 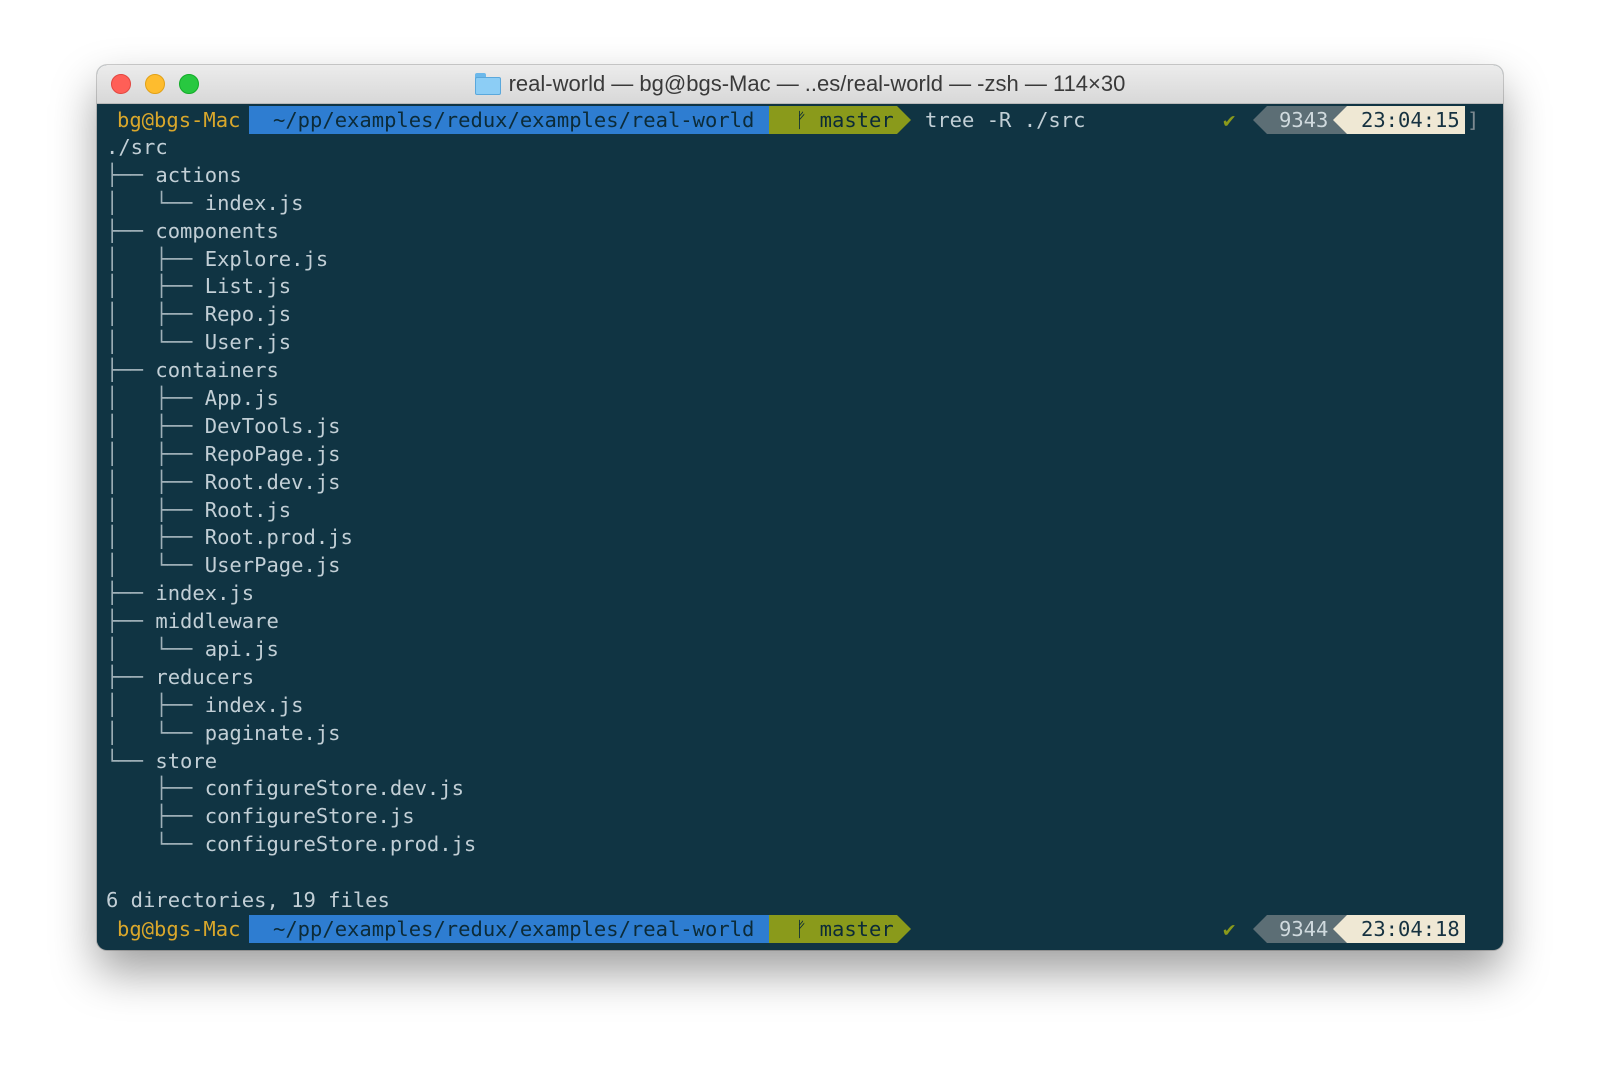 What do you see at coordinates (248, 286) in the screenshot?
I see `tree-entry-name: List.js` at bounding box center [248, 286].